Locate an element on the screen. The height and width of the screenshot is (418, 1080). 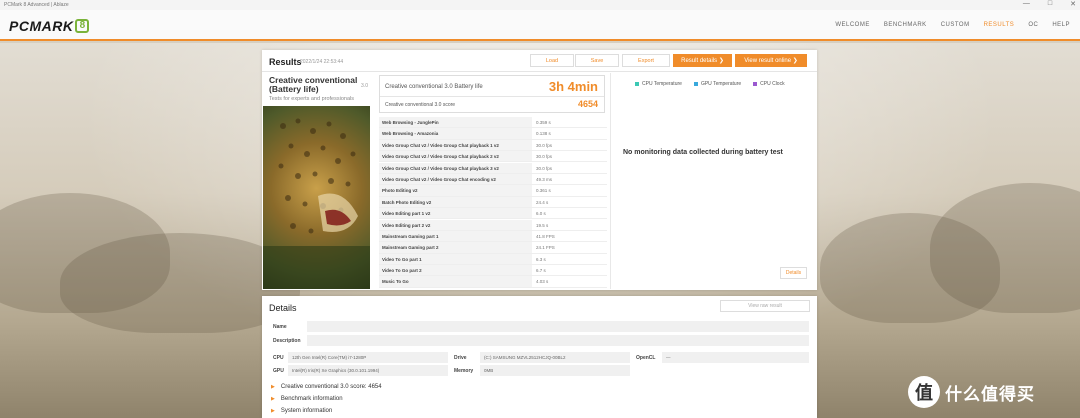
section-benchmark-information: ▶ Benchmark information is located at coordinates (307, 399).